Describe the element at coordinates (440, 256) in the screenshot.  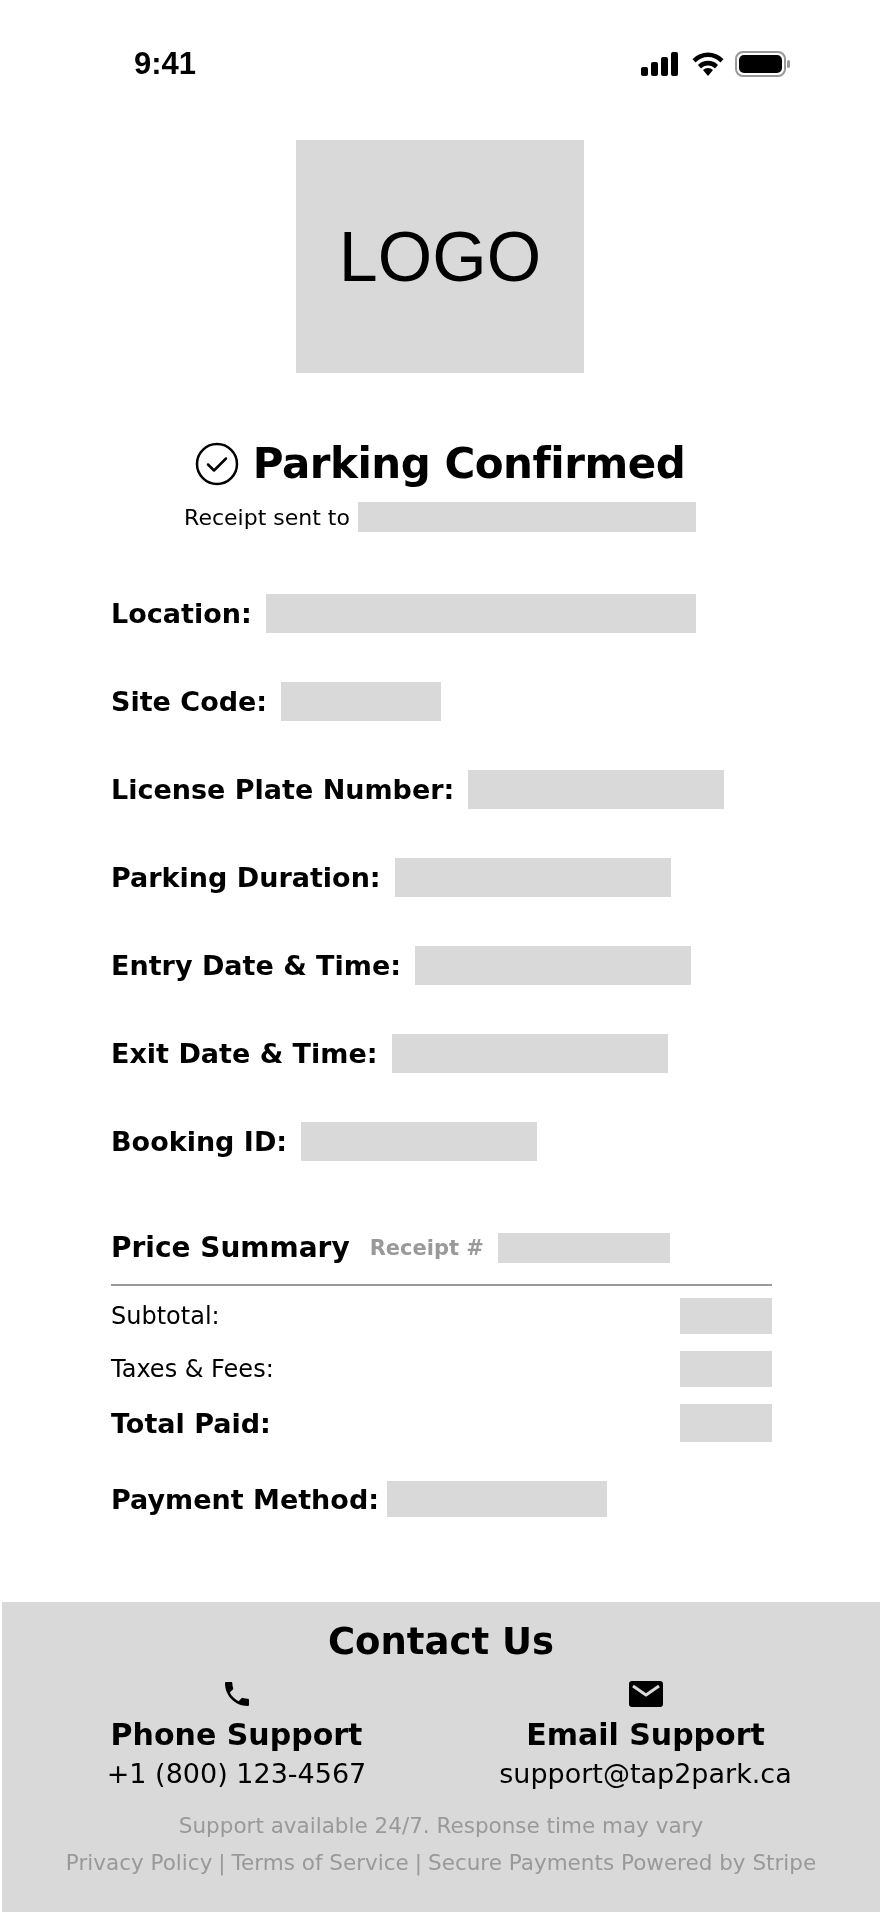
I see `logo: LOGO` at that location.